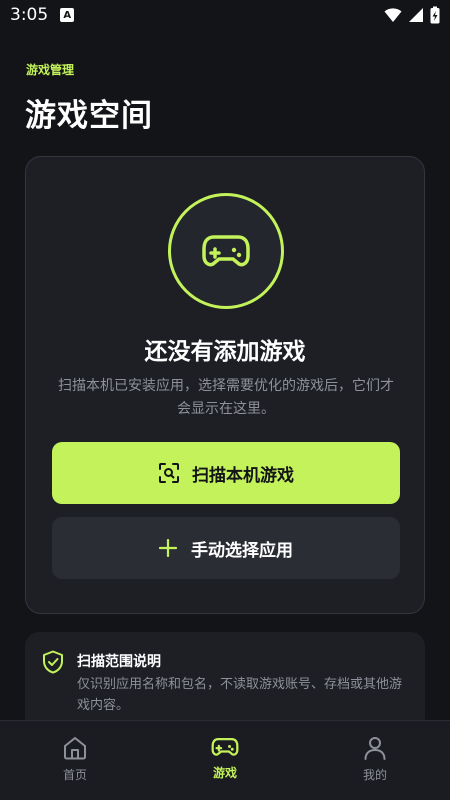 Image resolution: width=450 pixels, height=800 pixels. I want to click on battery-charging-icon, so click(435, 15).